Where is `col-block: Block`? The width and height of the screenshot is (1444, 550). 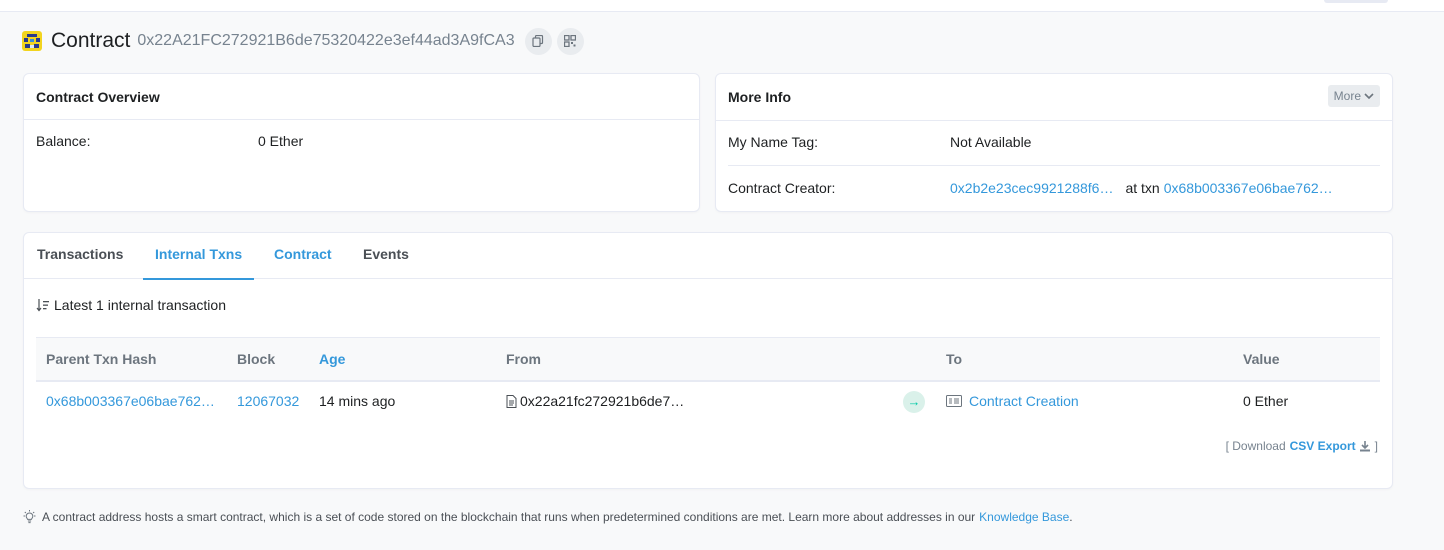 col-block: Block is located at coordinates (256, 359).